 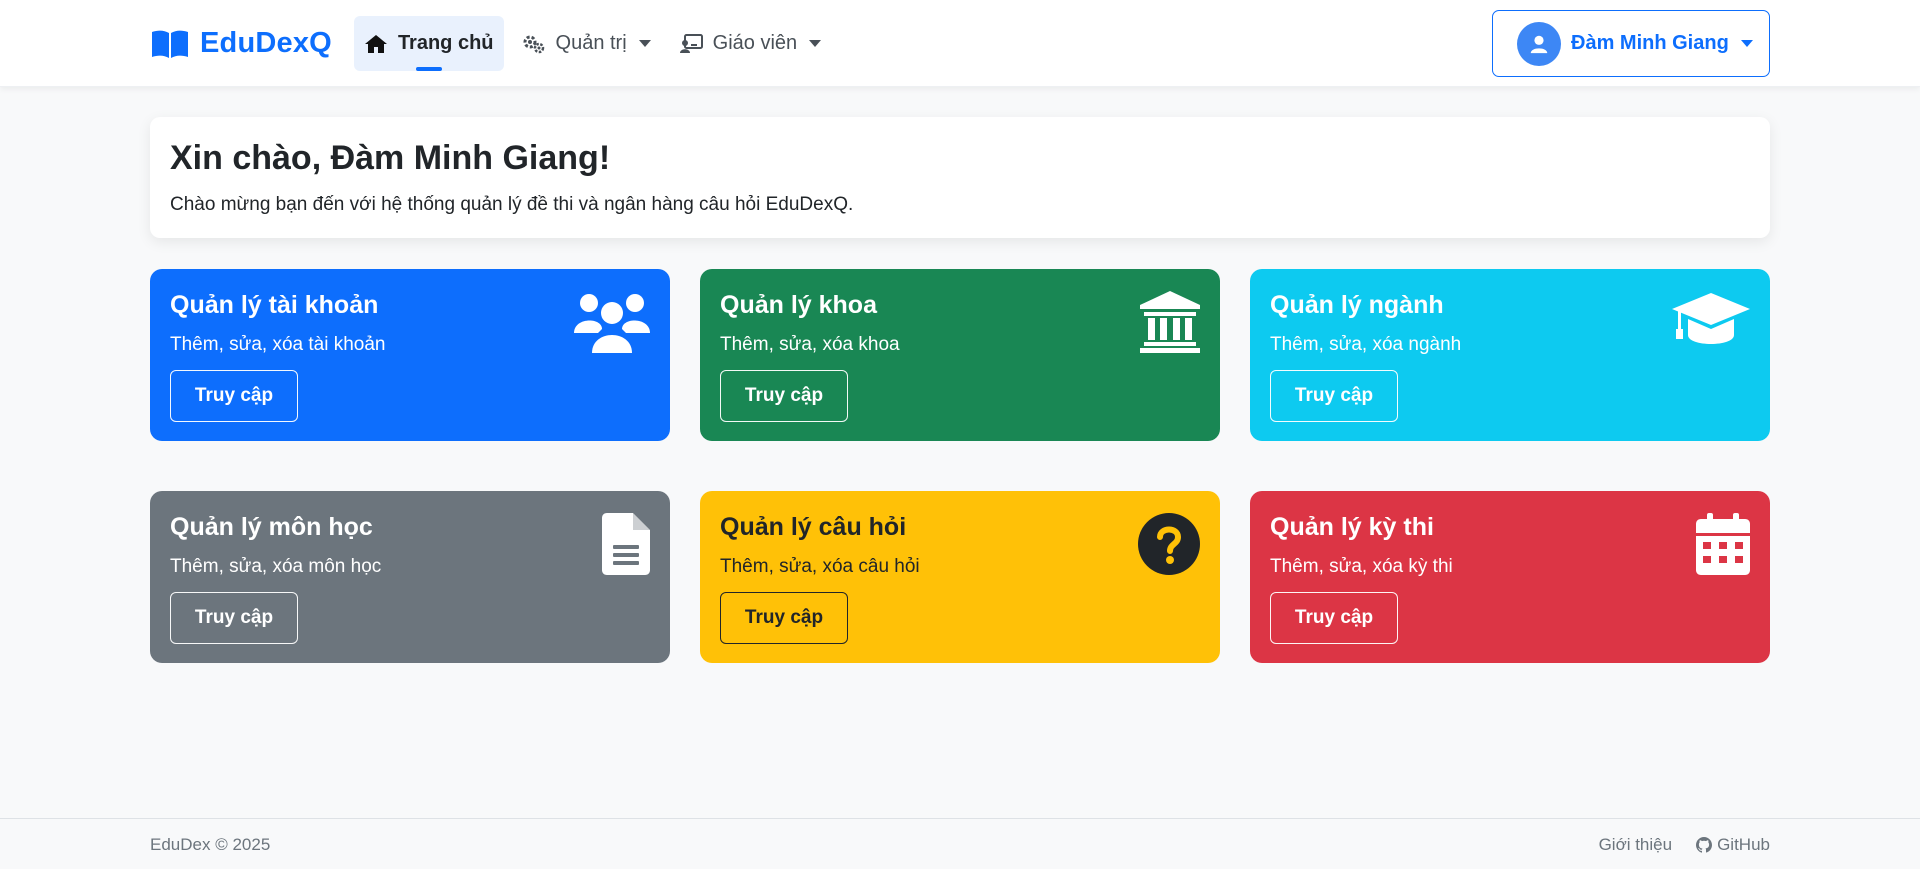 What do you see at coordinates (691, 43) in the screenshot?
I see `chalkboard-teacher-icon` at bounding box center [691, 43].